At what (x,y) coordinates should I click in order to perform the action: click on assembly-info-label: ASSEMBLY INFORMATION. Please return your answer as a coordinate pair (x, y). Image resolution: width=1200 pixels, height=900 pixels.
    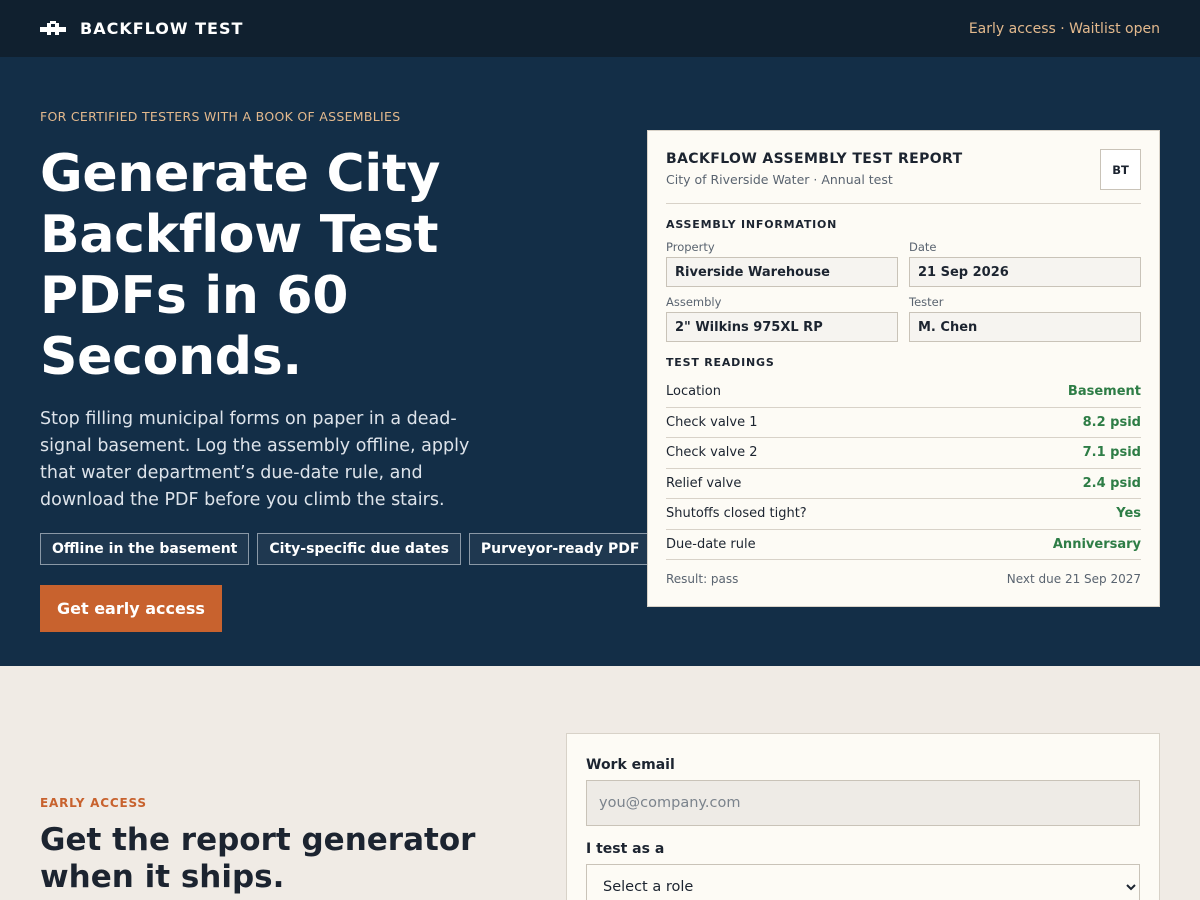
    Looking at the image, I should click on (752, 224).